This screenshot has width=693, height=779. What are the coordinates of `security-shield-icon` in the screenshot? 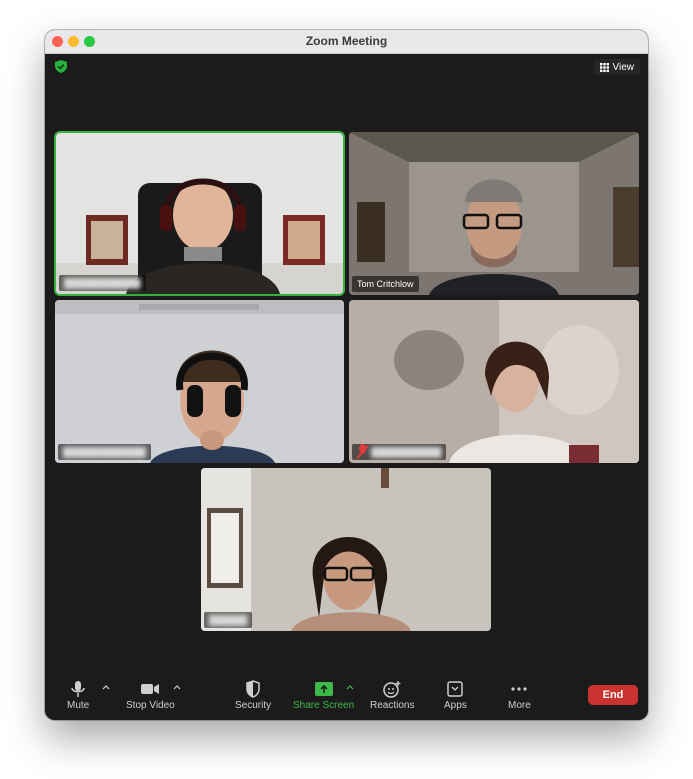 It's located at (253, 689).